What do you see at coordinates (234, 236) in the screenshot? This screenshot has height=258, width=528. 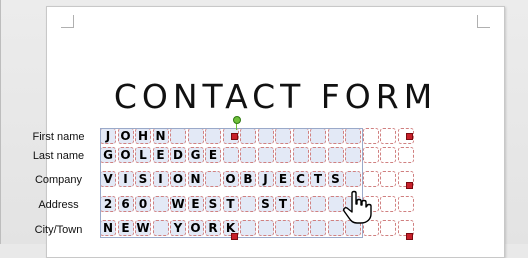 I see `resize-handle-bottom` at bounding box center [234, 236].